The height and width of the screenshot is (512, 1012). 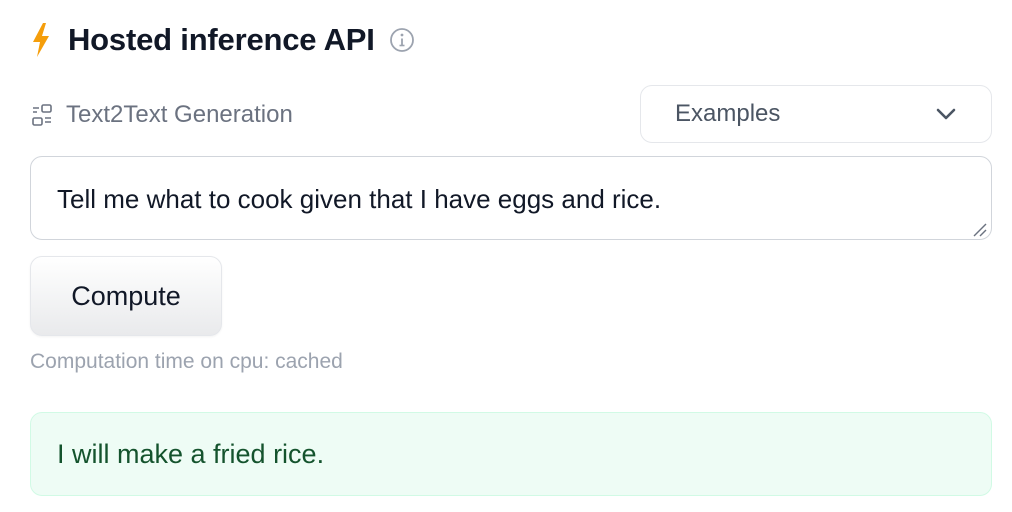 I want to click on compute-button: Compute, so click(x=126, y=296).